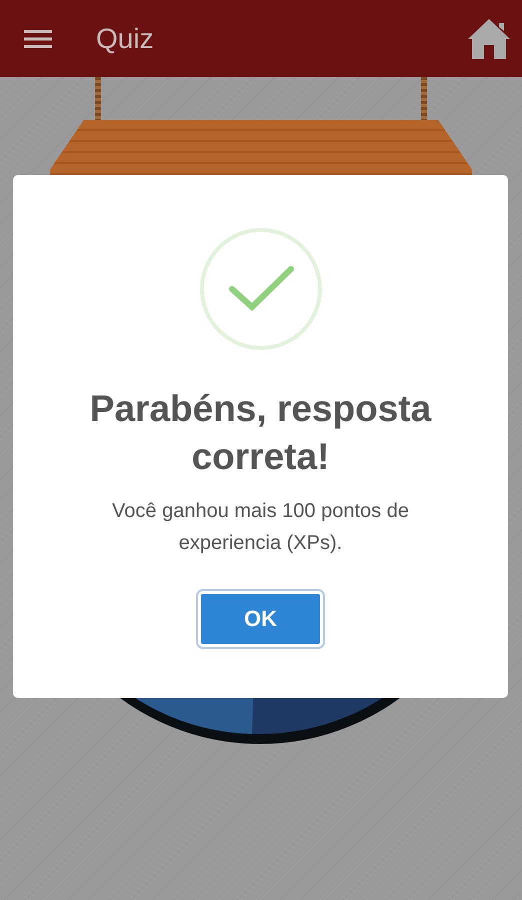 This screenshot has height=900, width=522. Describe the element at coordinates (260, 433) in the screenshot. I see `dialog-title: Parabéns, resposta correta!` at that location.